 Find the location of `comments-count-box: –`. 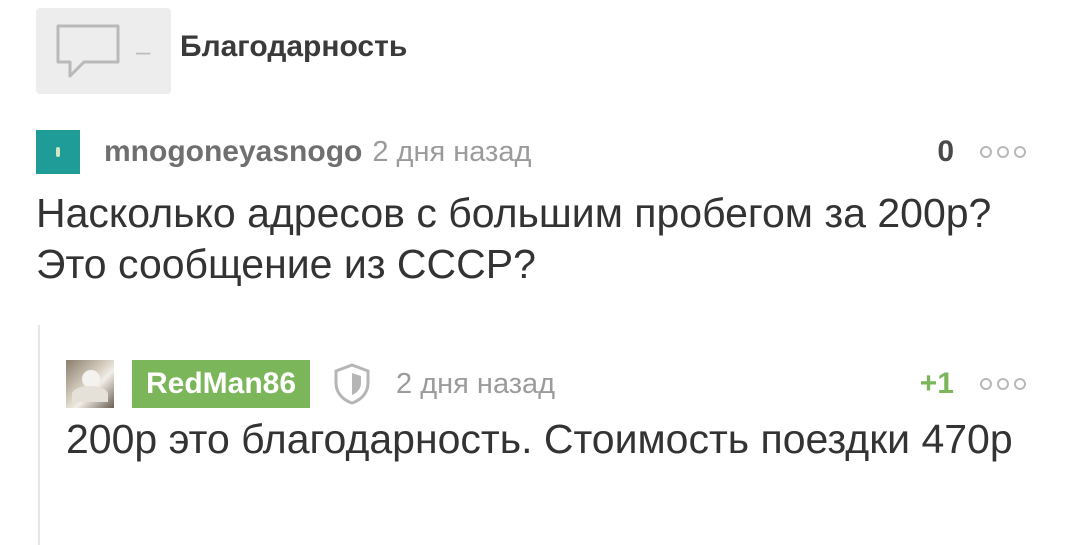

comments-count-box: – is located at coordinates (103, 51).